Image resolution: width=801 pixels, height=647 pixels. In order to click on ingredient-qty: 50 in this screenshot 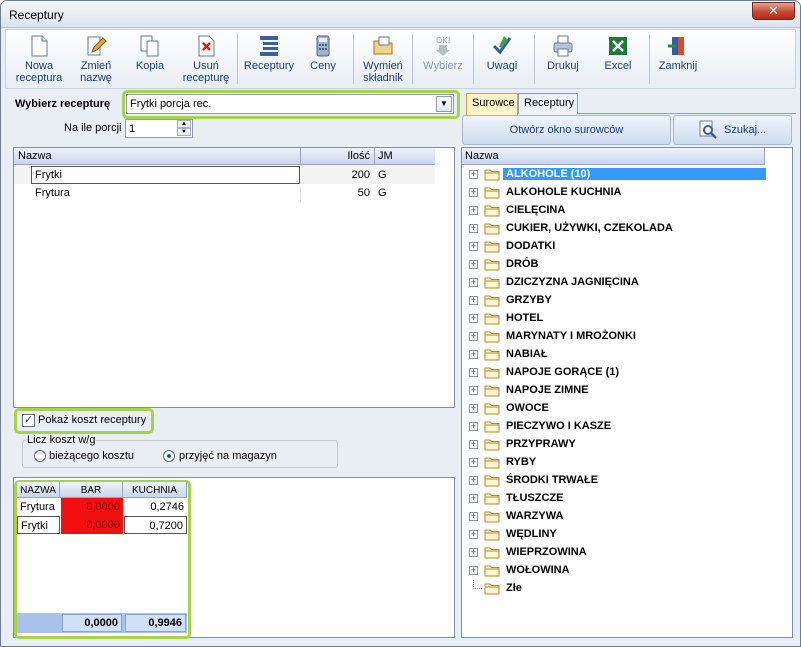, I will do `click(336, 194)`.